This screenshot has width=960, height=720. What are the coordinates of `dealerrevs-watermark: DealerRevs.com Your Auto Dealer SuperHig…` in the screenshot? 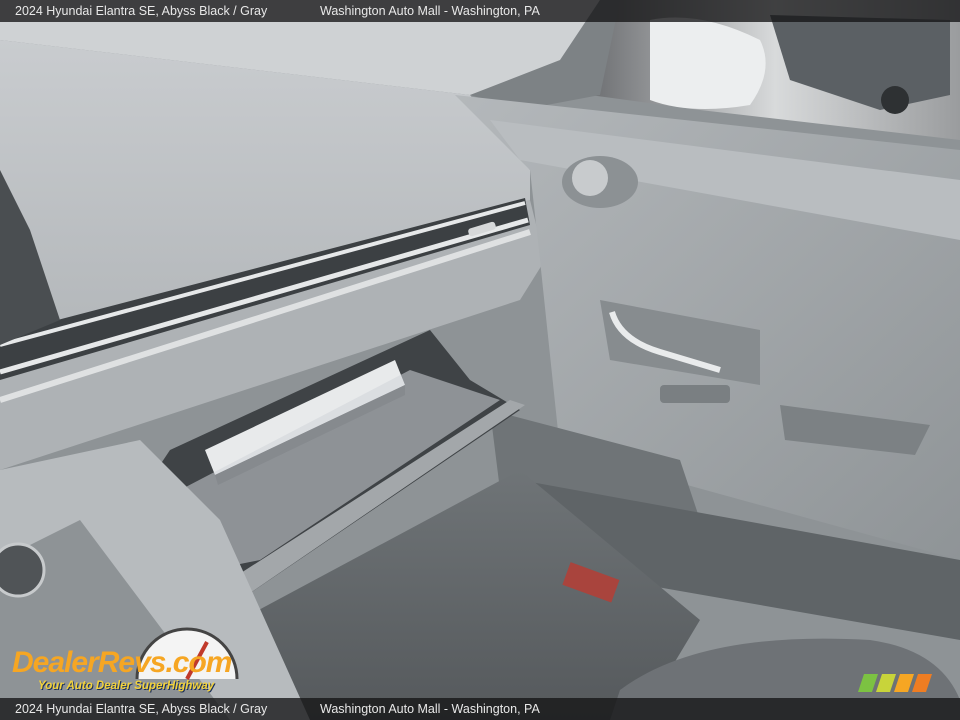 It's located at (142, 661).